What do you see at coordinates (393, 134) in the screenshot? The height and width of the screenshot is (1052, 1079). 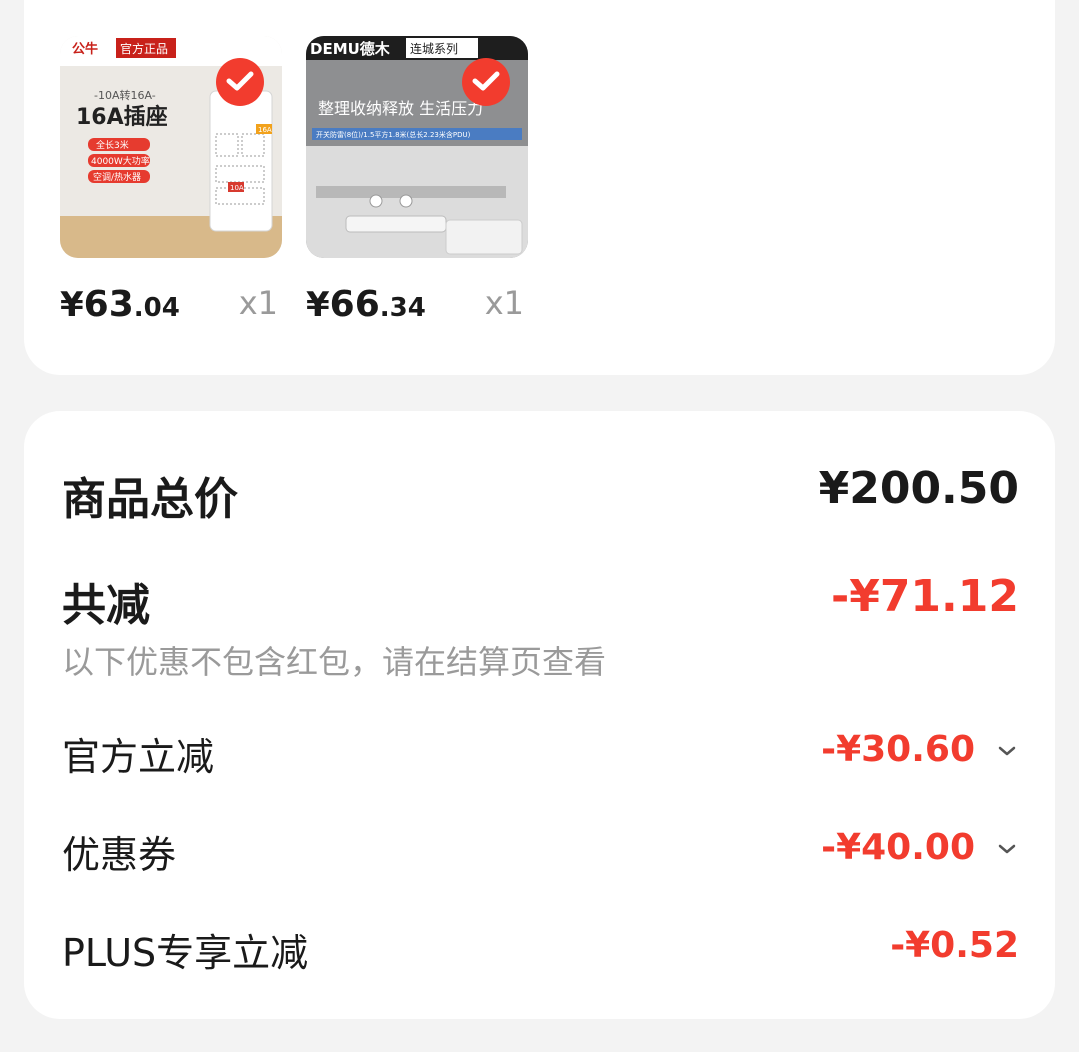 I see `spec-text: 开关防雷(8位)/1.5平方1.8米(总长2.23米含PDU)` at bounding box center [393, 134].